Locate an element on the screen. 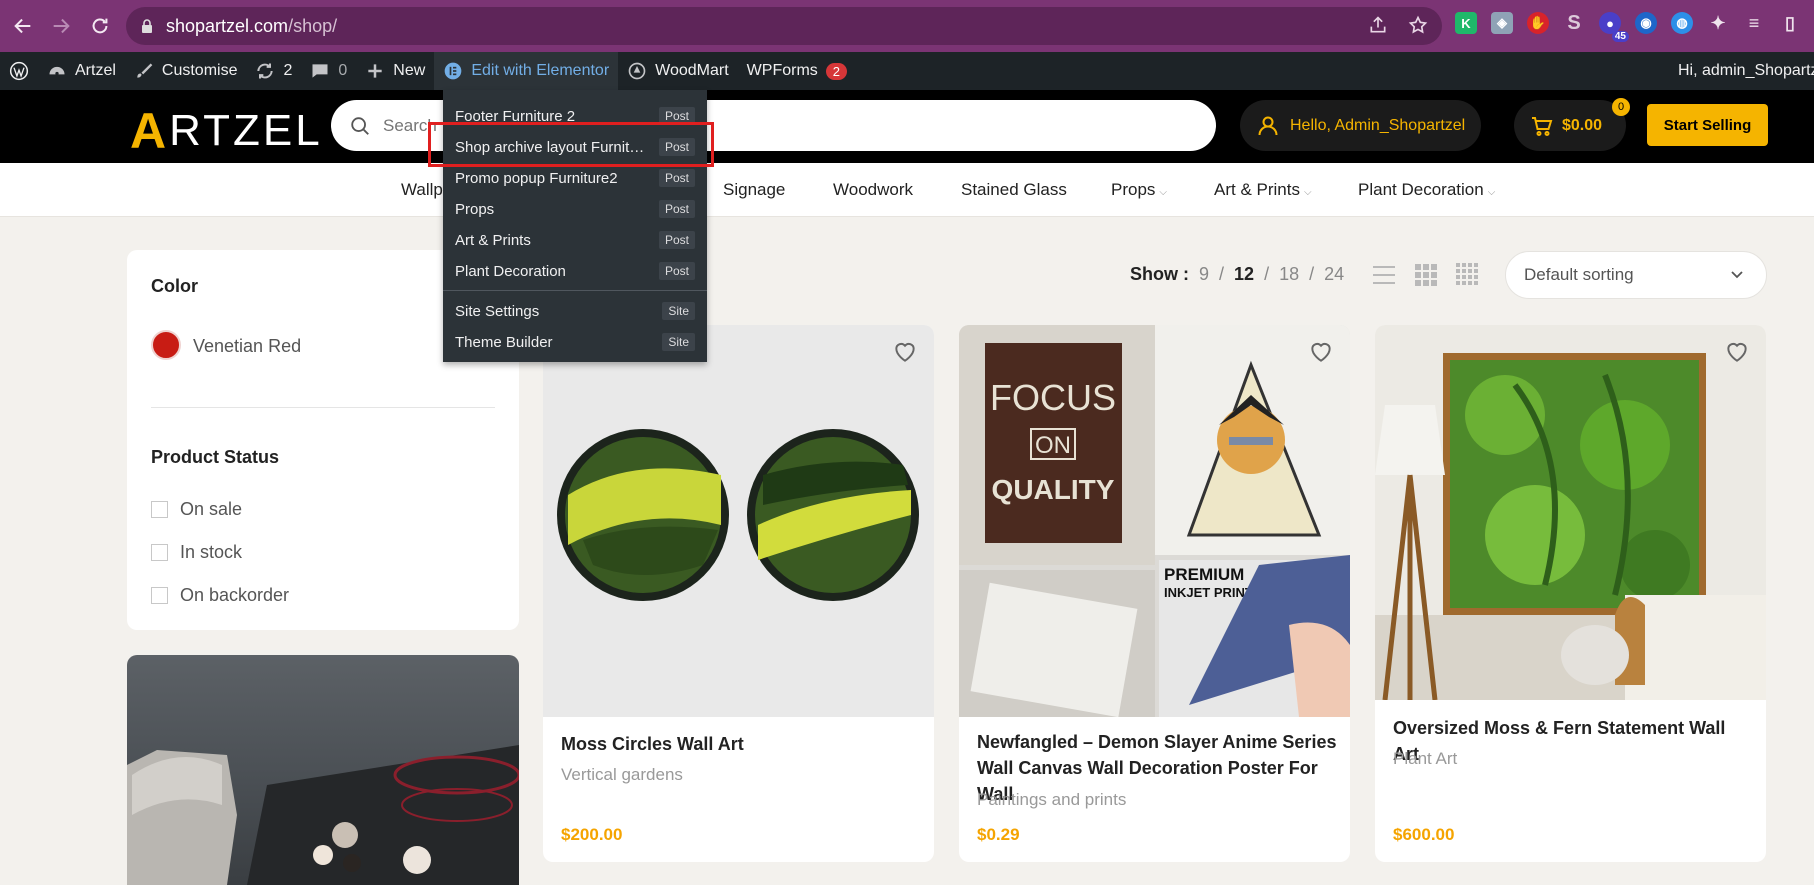 This screenshot has height=885, width=1814. sorting-value: Default sorting is located at coordinates (1579, 274).